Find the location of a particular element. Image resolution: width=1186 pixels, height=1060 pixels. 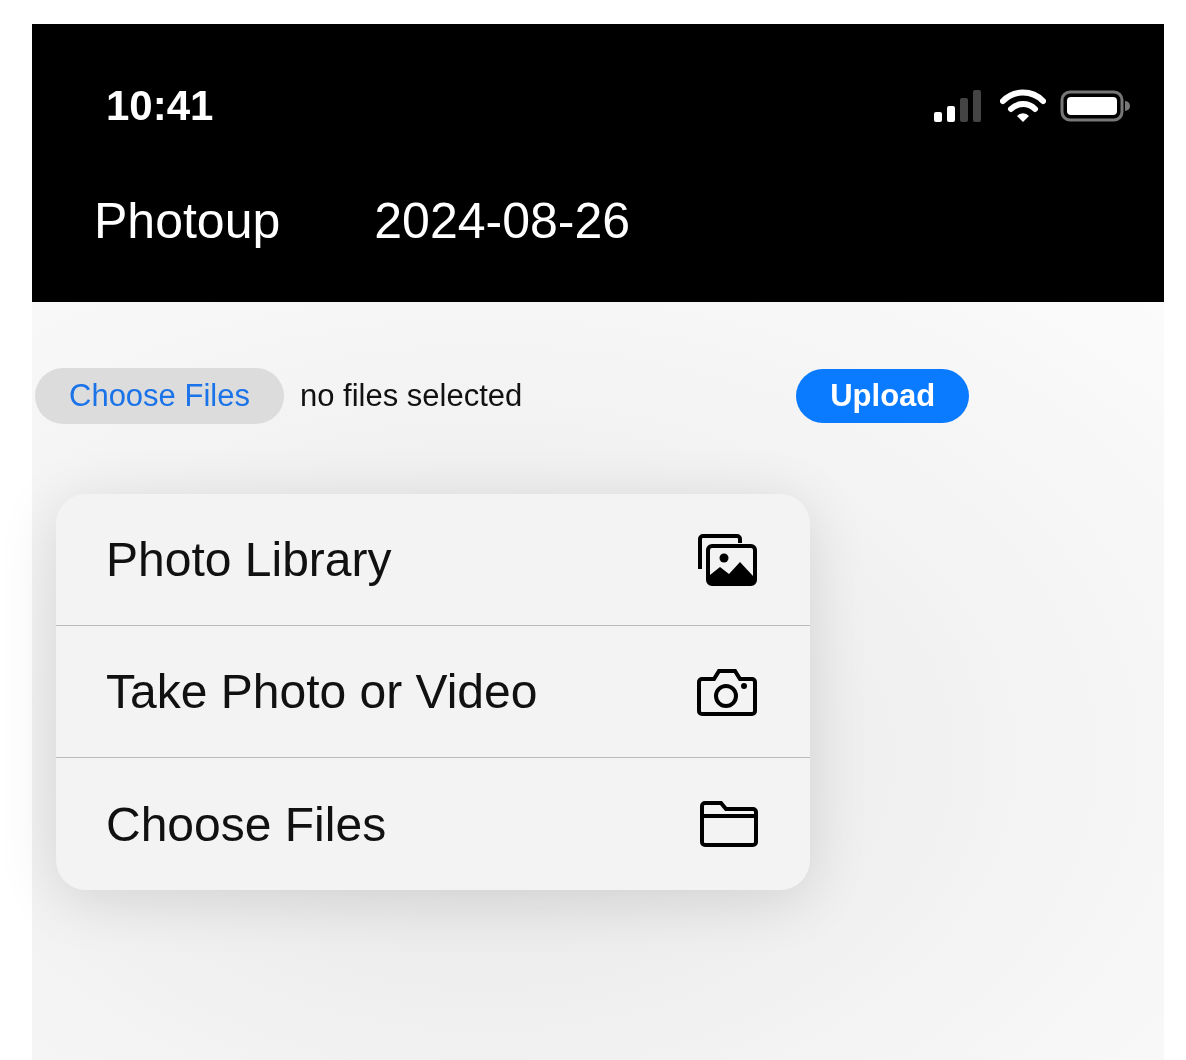

upload-button: Upload is located at coordinates (883, 396).